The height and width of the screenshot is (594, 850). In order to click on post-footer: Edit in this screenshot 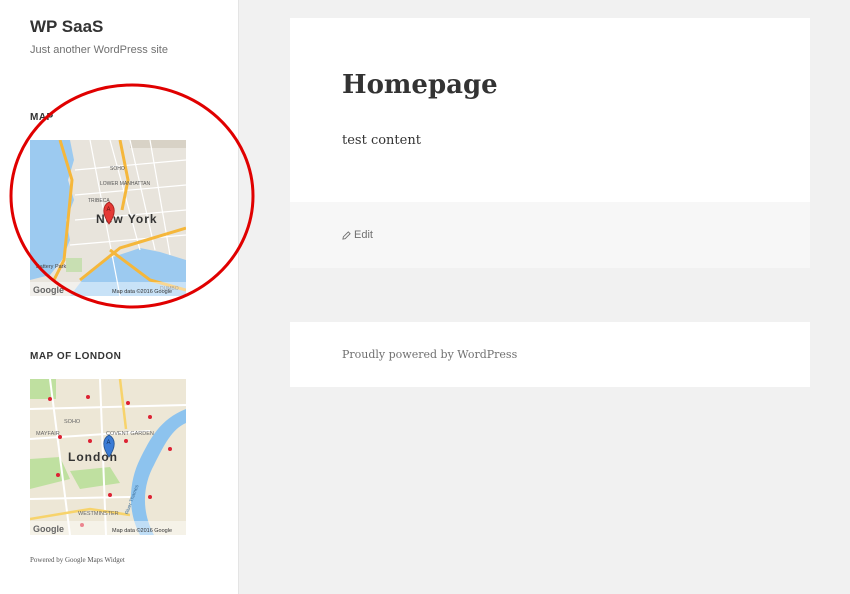, I will do `click(550, 235)`.